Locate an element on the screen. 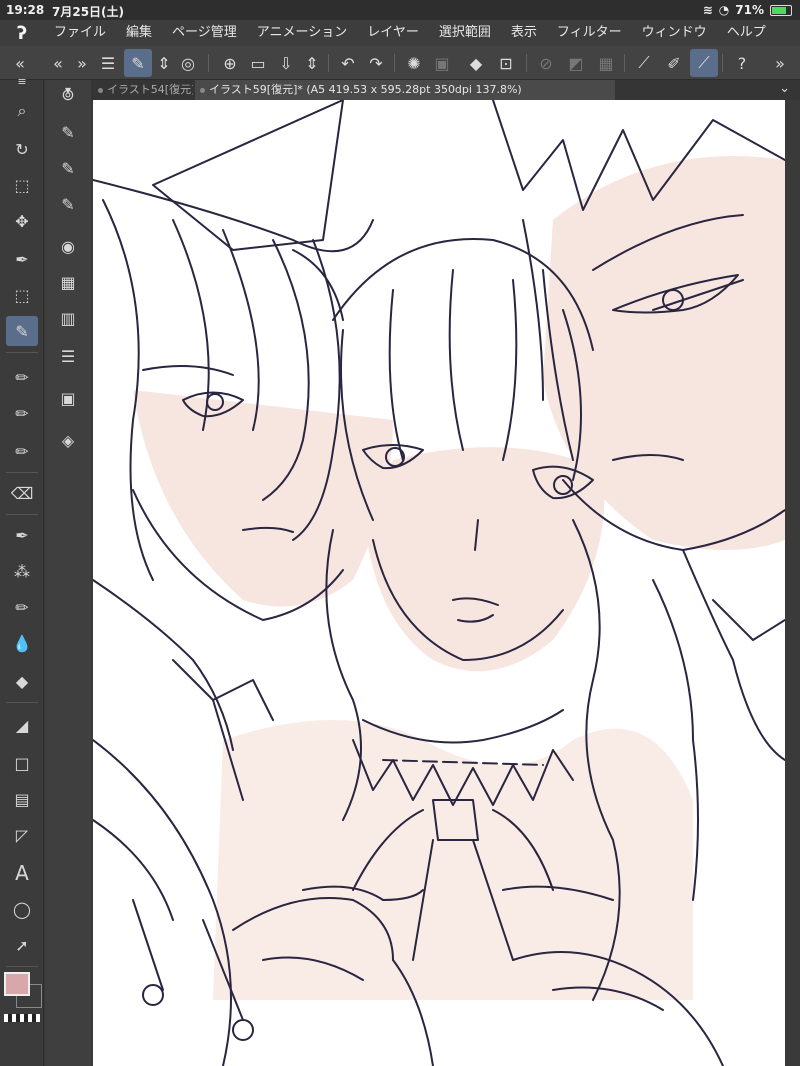  menu-selection: 選択範囲 is located at coordinates (465, 33).